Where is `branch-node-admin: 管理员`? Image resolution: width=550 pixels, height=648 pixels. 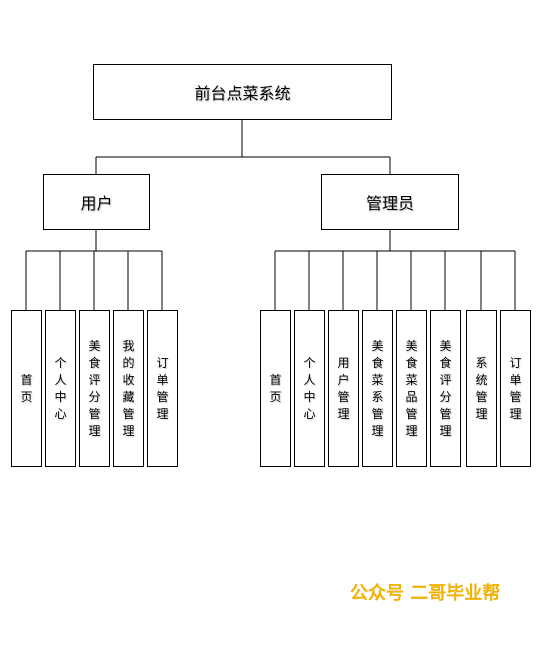
branch-node-admin: 管理员 is located at coordinates (390, 202).